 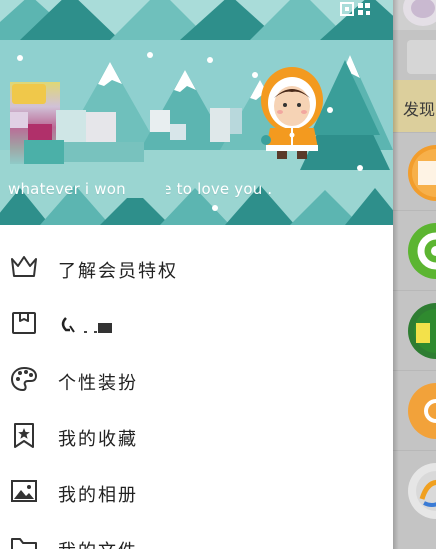 What do you see at coordinates (86, 325) in the screenshot?
I see `redacted-label` at bounding box center [86, 325].